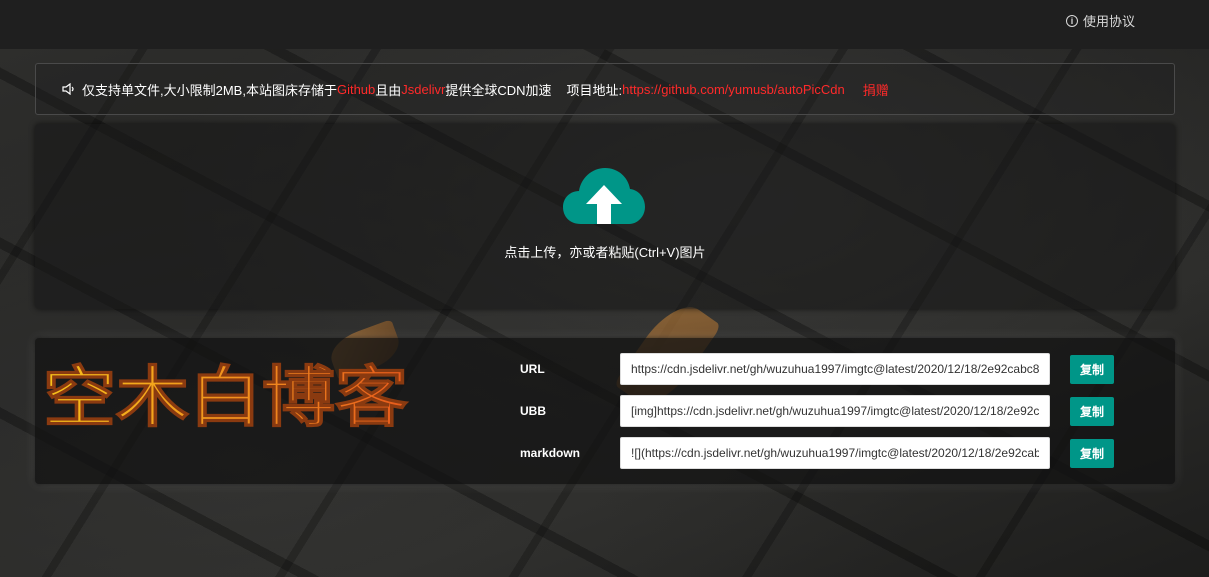 Image resolution: width=1209 pixels, height=577 pixels. Describe the element at coordinates (733, 89) in the screenshot. I see `project-link: https://github.com/yumusb/autoPicCdn` at that location.